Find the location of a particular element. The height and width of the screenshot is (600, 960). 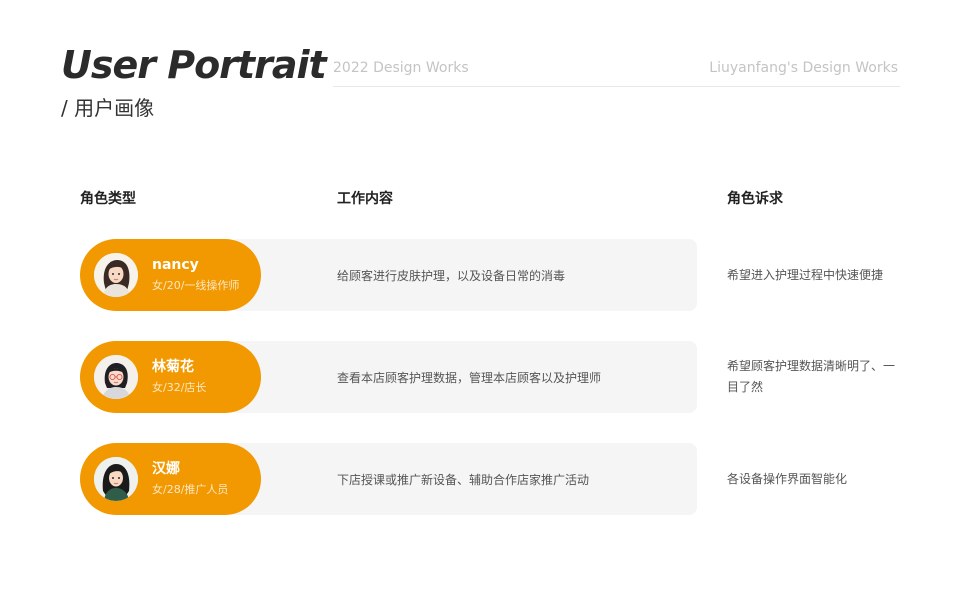

work-description: 下店授课或推广新设备、辅助合作店家推广活动 is located at coordinates (463, 479).